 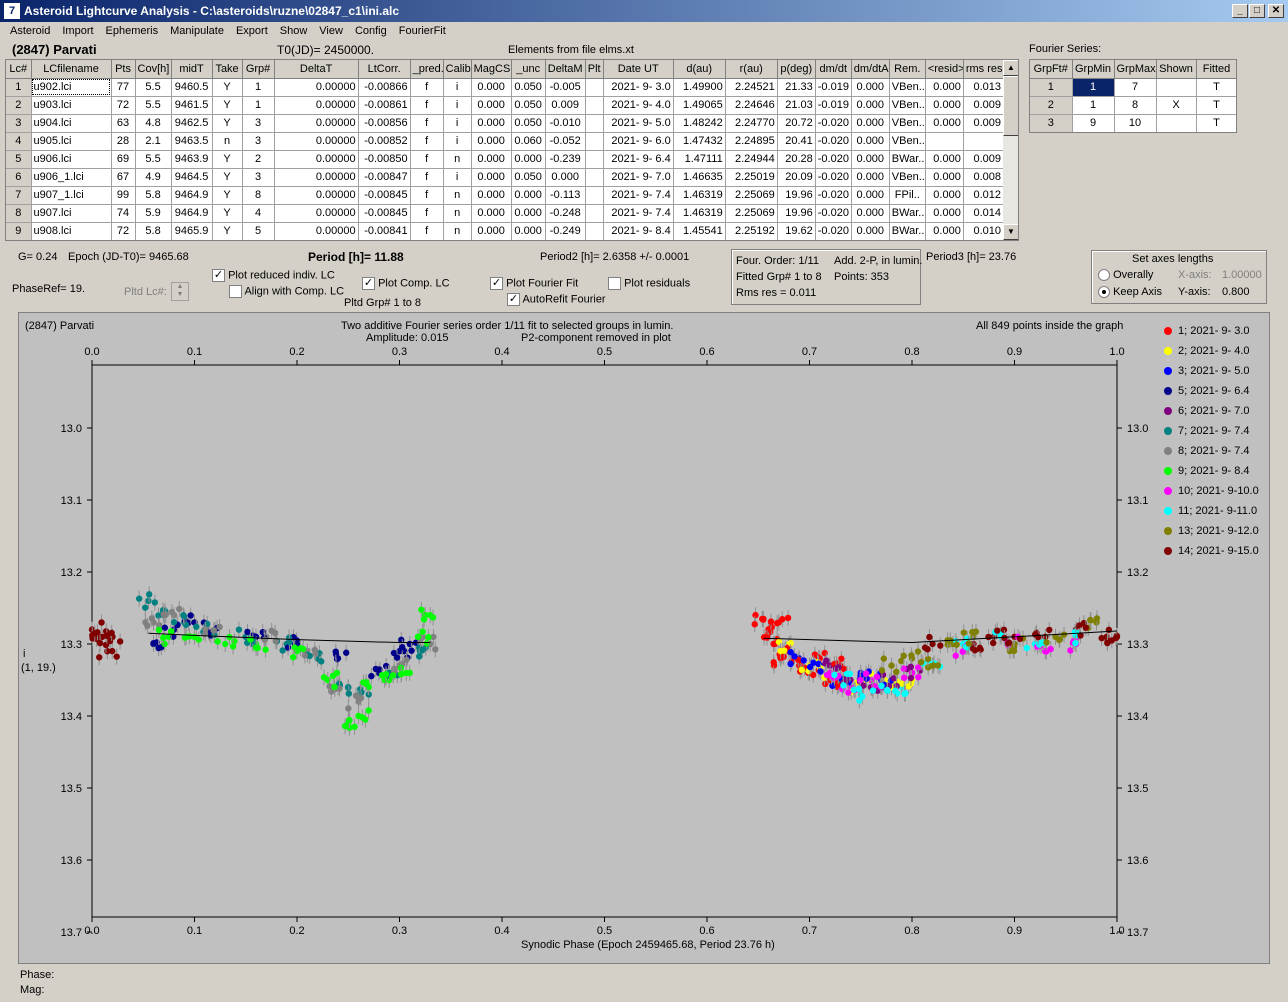 I want to click on table-cell: Y, so click(x=227, y=105).